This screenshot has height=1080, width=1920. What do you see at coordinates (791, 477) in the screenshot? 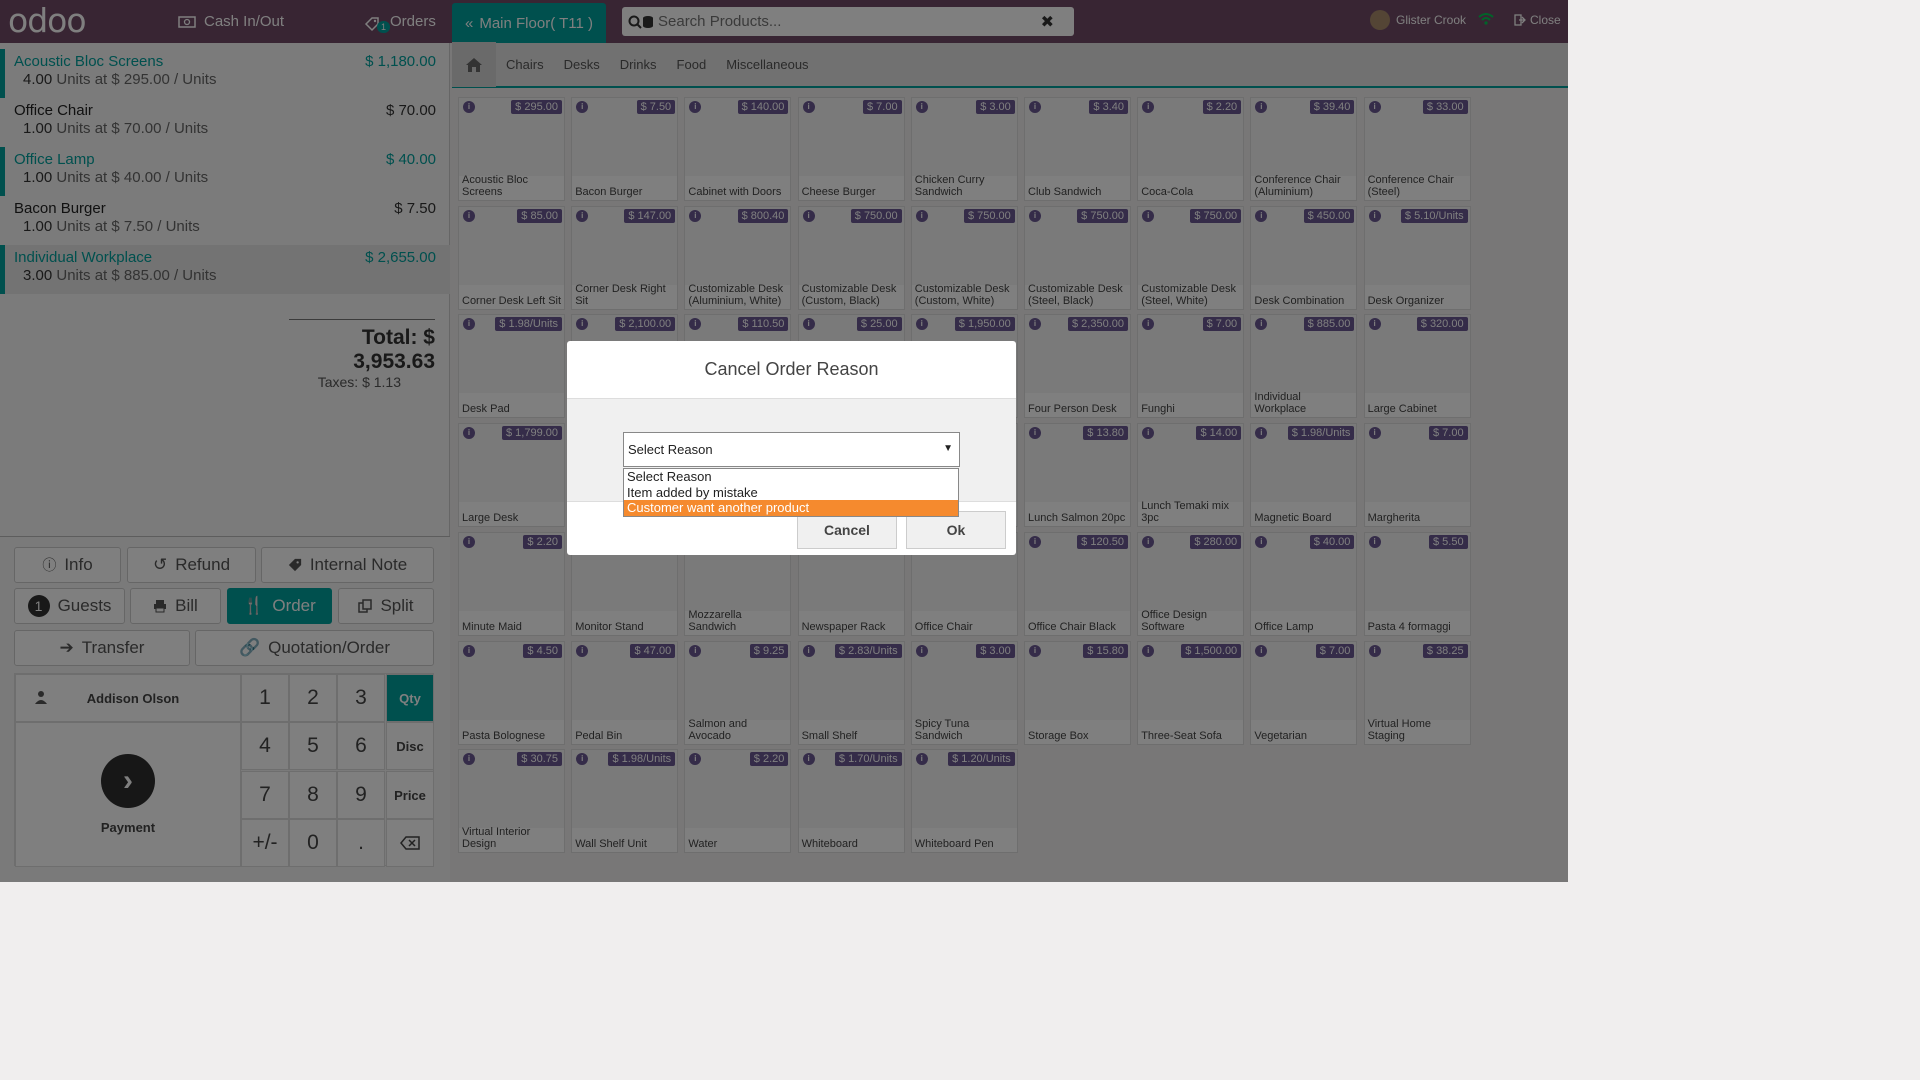
I see `reason-option: Select Reason` at bounding box center [791, 477].